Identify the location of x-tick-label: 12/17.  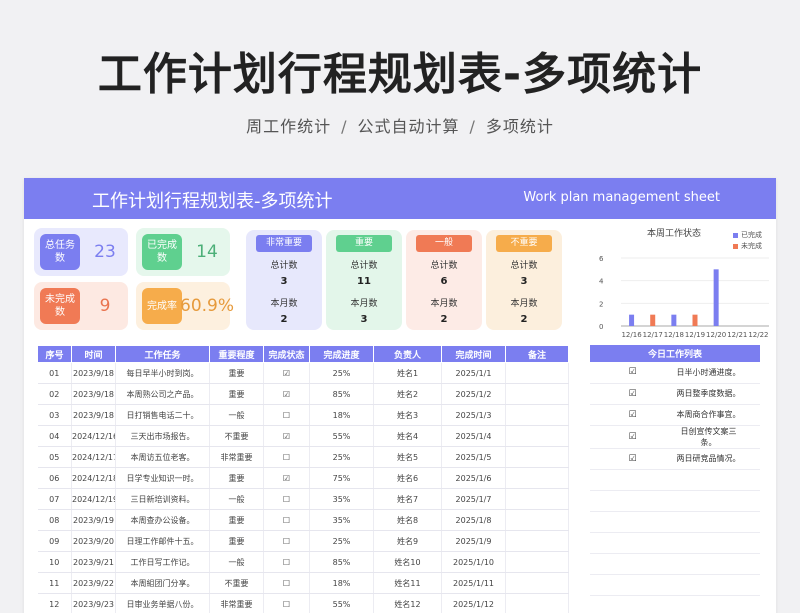
(653, 335).